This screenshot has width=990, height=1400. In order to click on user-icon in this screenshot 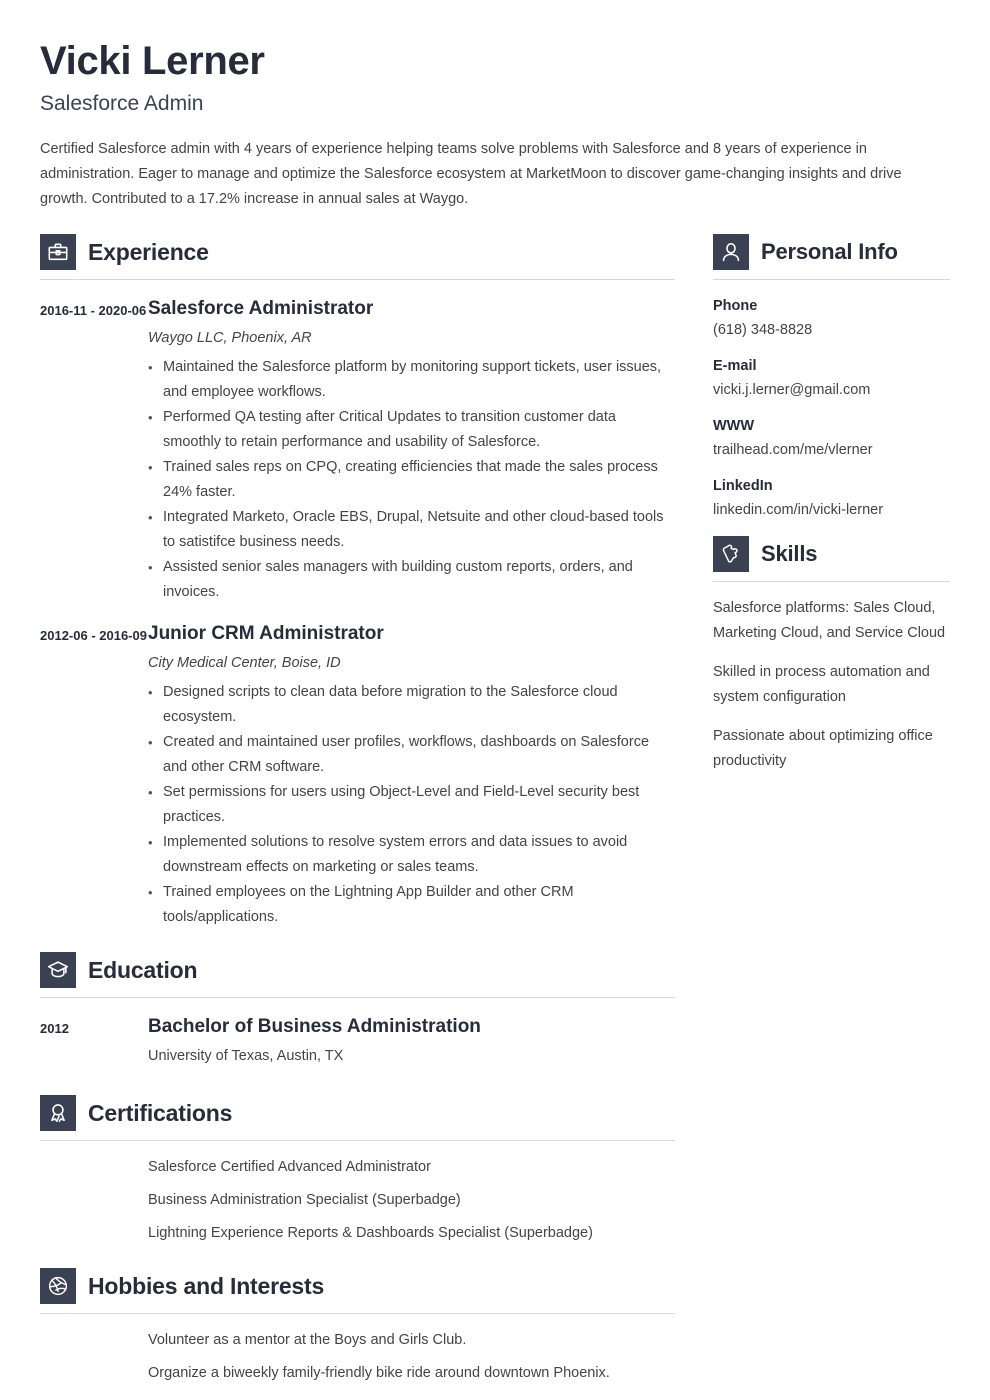, I will do `click(731, 252)`.